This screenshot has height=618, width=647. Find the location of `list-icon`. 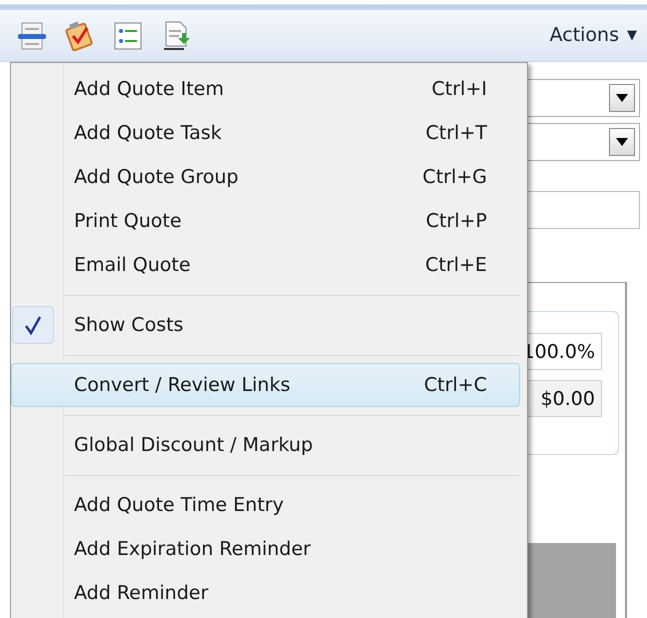

list-icon is located at coordinates (128, 36).